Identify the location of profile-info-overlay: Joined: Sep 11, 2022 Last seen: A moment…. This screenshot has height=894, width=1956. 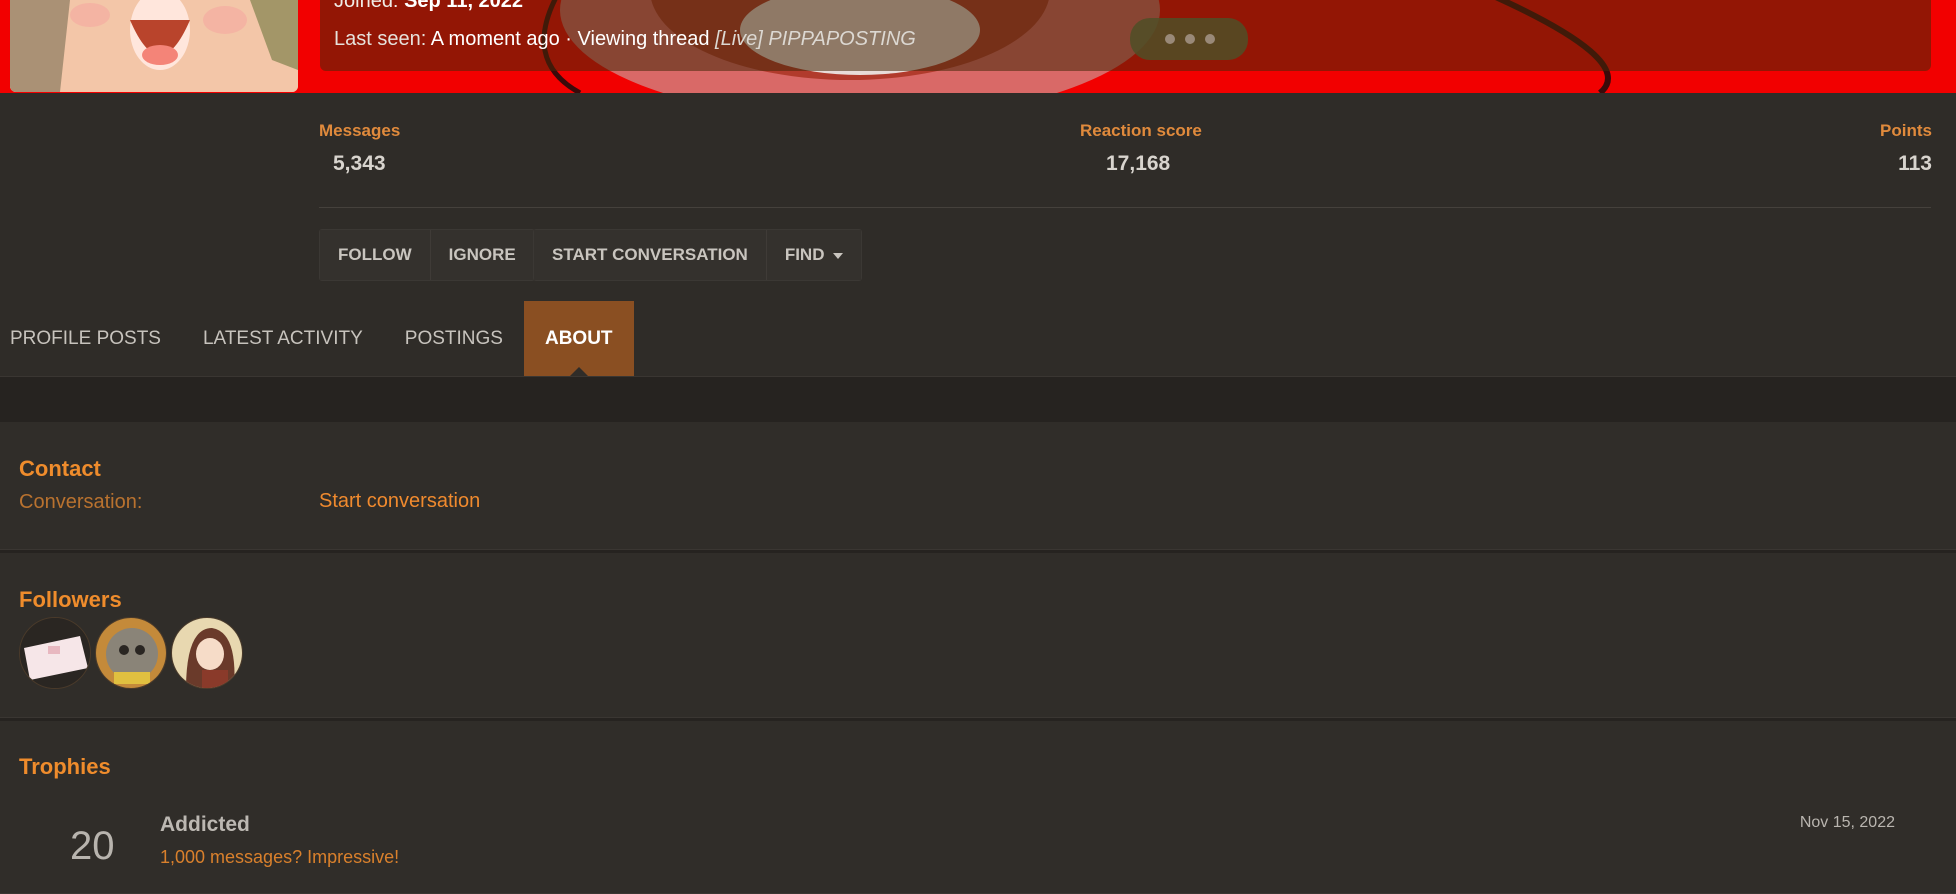
(1125, 35).